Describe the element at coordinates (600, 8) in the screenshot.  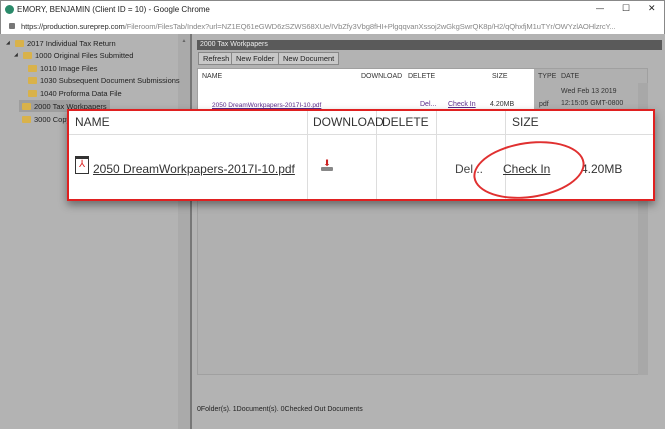
I see `minimize-button: —` at that location.